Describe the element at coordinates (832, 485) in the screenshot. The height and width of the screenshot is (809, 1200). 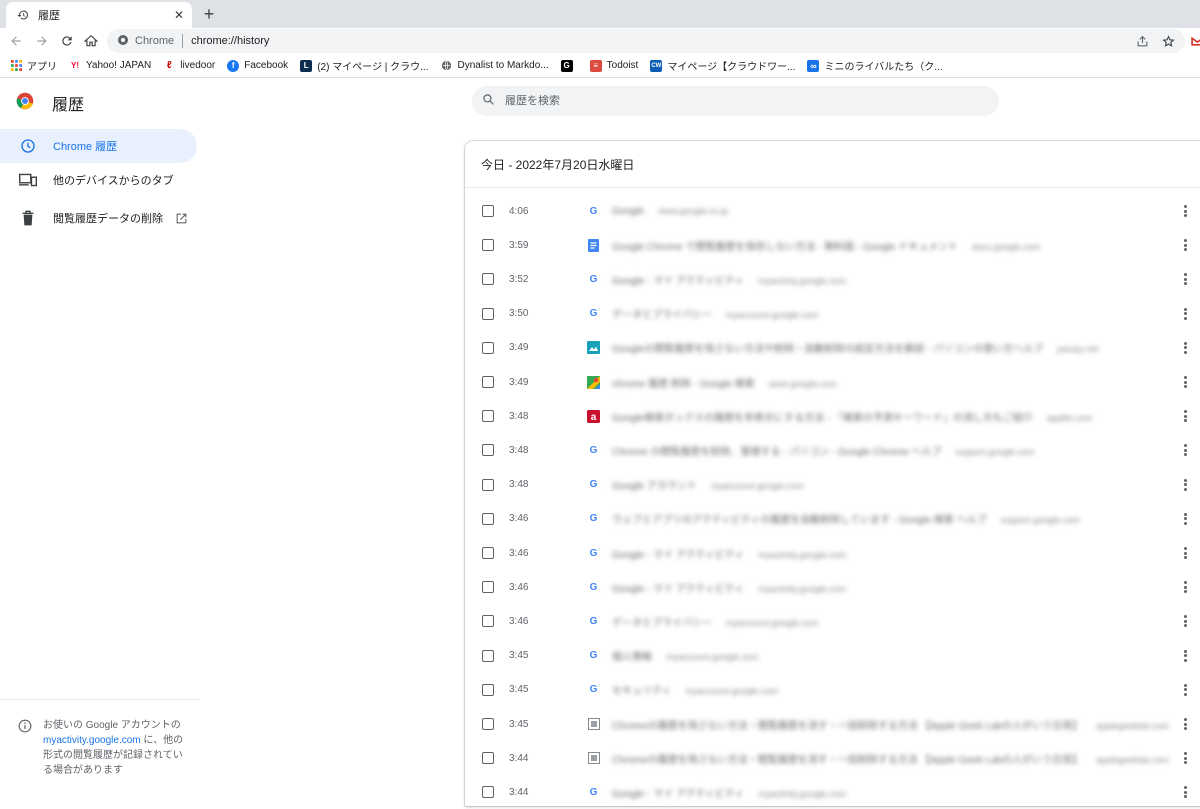
I see `history-row: 3:48 G Google アカウント myaccount.google.com` at that location.